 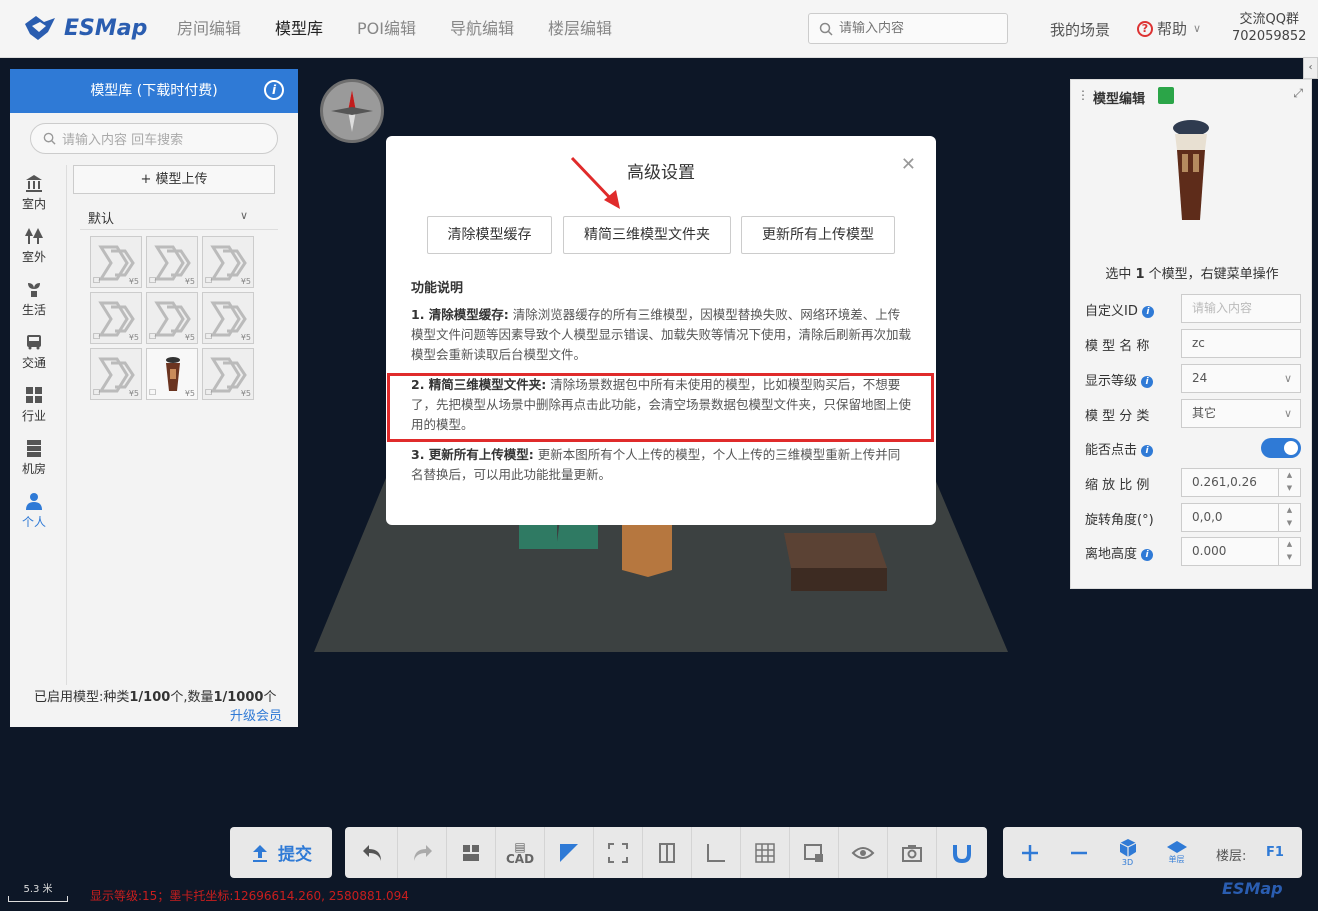 I want to click on logo-text: ESMap, so click(x=106, y=28).